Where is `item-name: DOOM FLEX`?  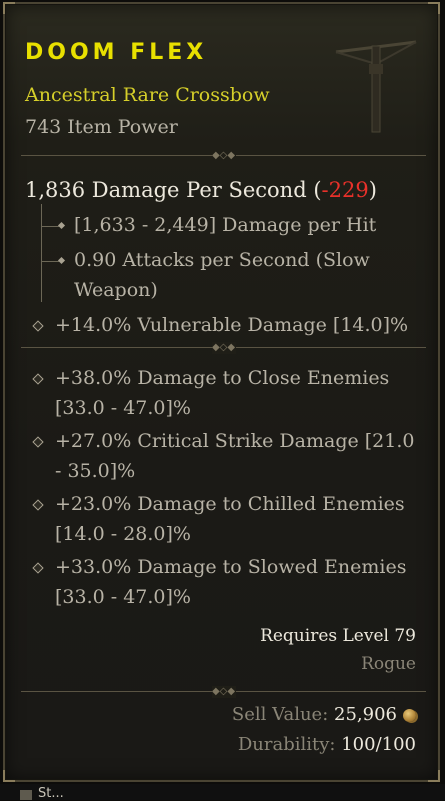
item-name: DOOM FLEX is located at coordinates (116, 52).